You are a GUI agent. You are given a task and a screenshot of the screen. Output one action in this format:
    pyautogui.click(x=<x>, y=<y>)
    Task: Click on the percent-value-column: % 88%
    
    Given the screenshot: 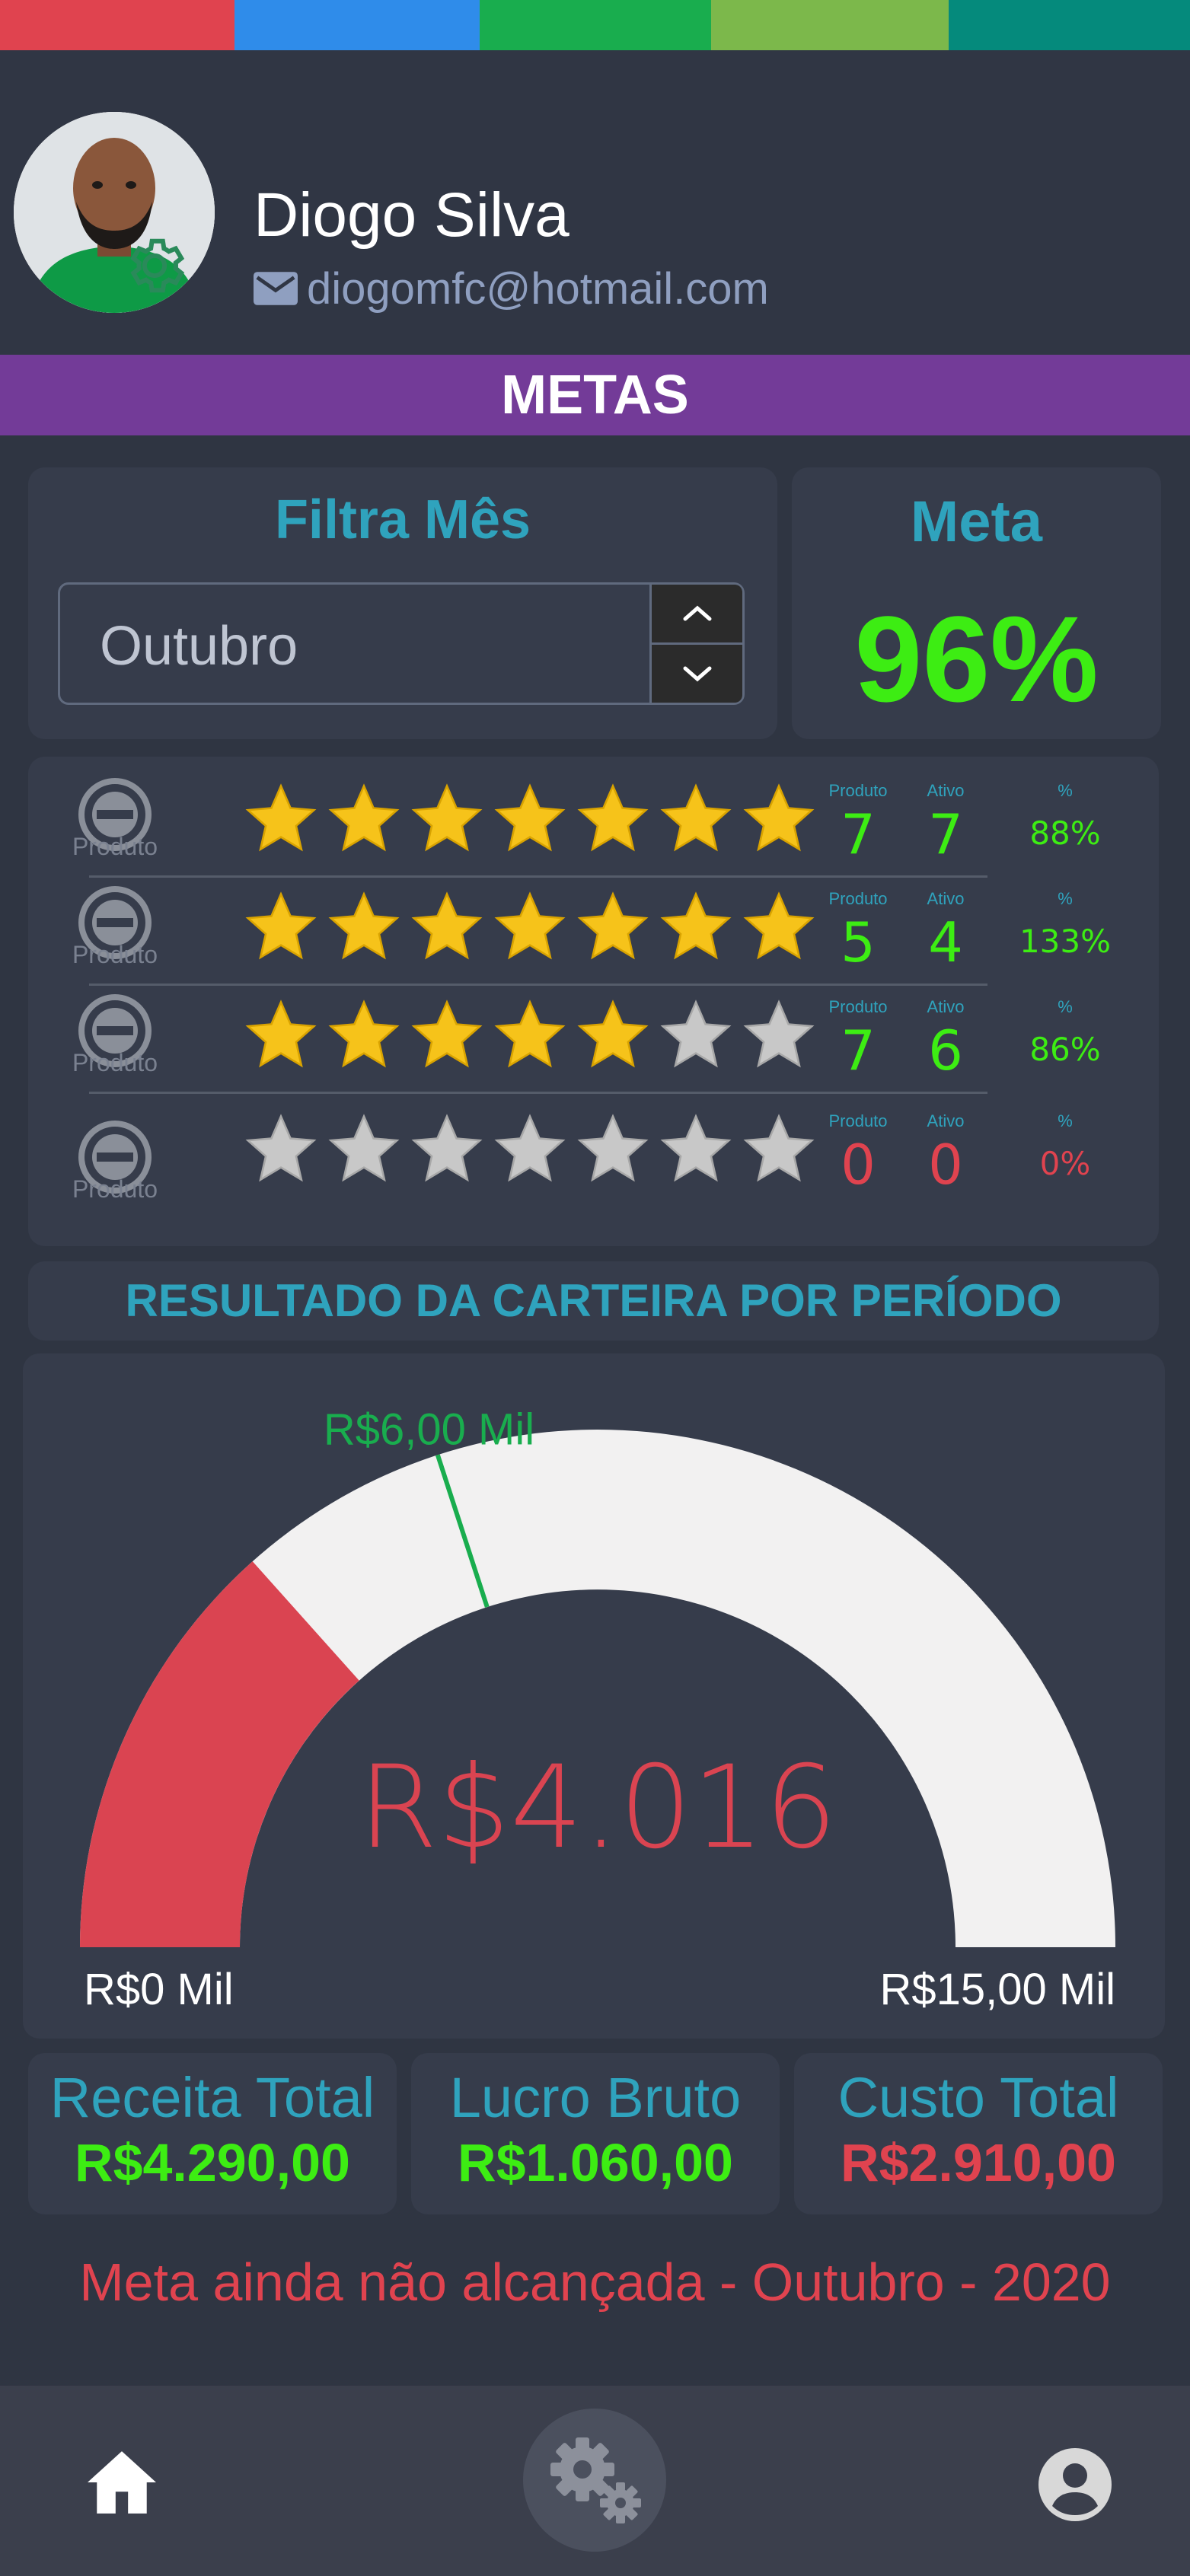 What is the action you would take?
    pyautogui.click(x=1065, y=816)
    